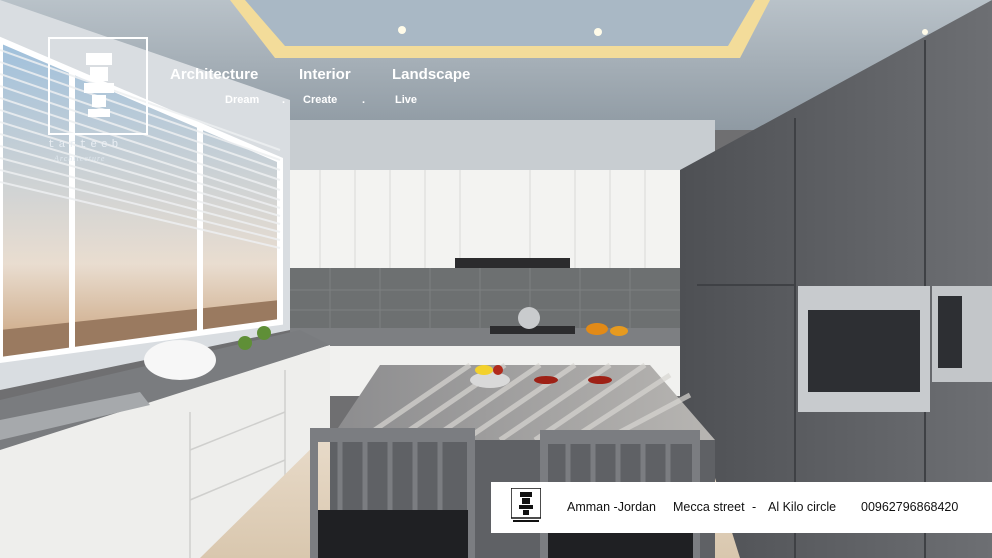  I want to click on brand-subtitle: Architecture, so click(80, 158).